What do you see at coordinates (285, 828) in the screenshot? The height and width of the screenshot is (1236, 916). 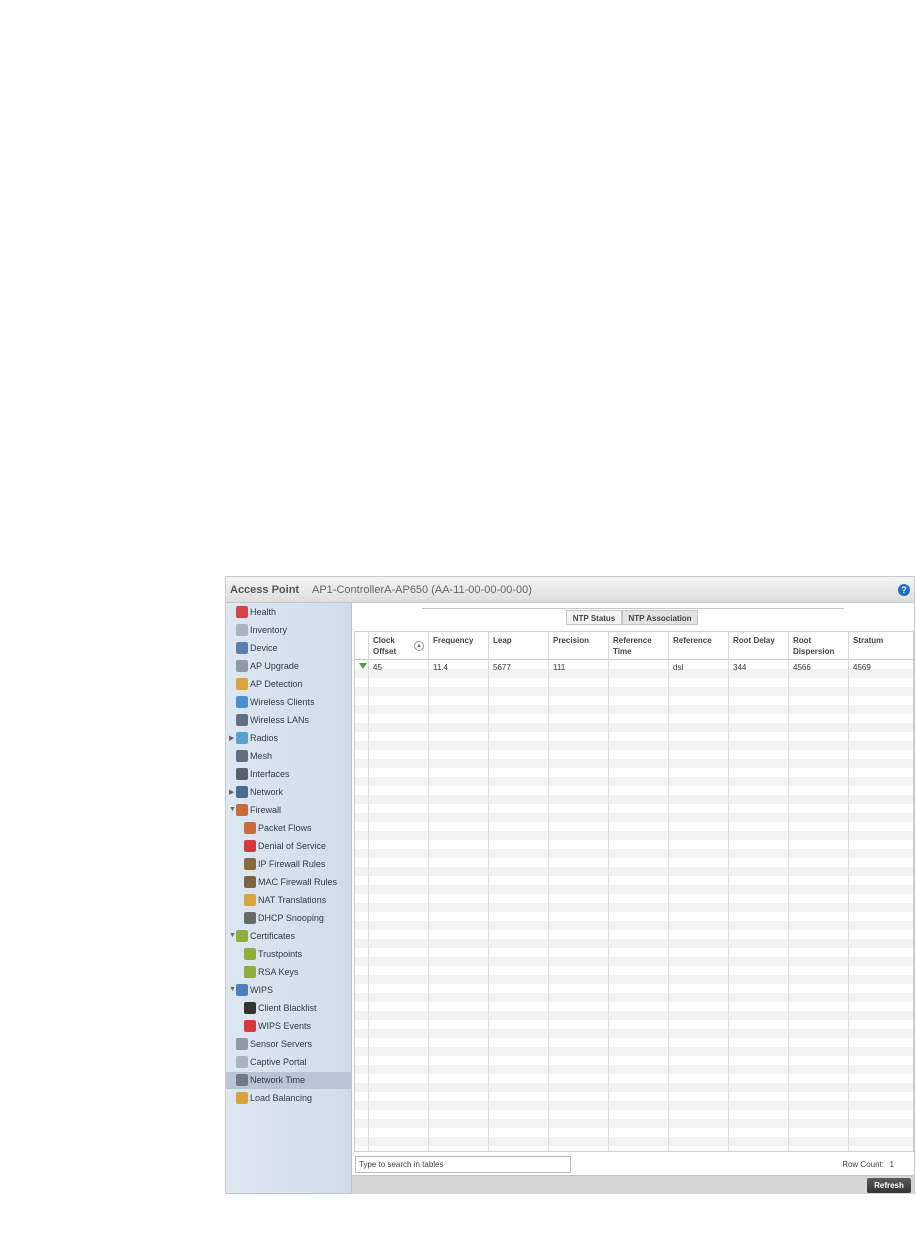 I see `sidebar-item-label: Packet Flows` at bounding box center [285, 828].